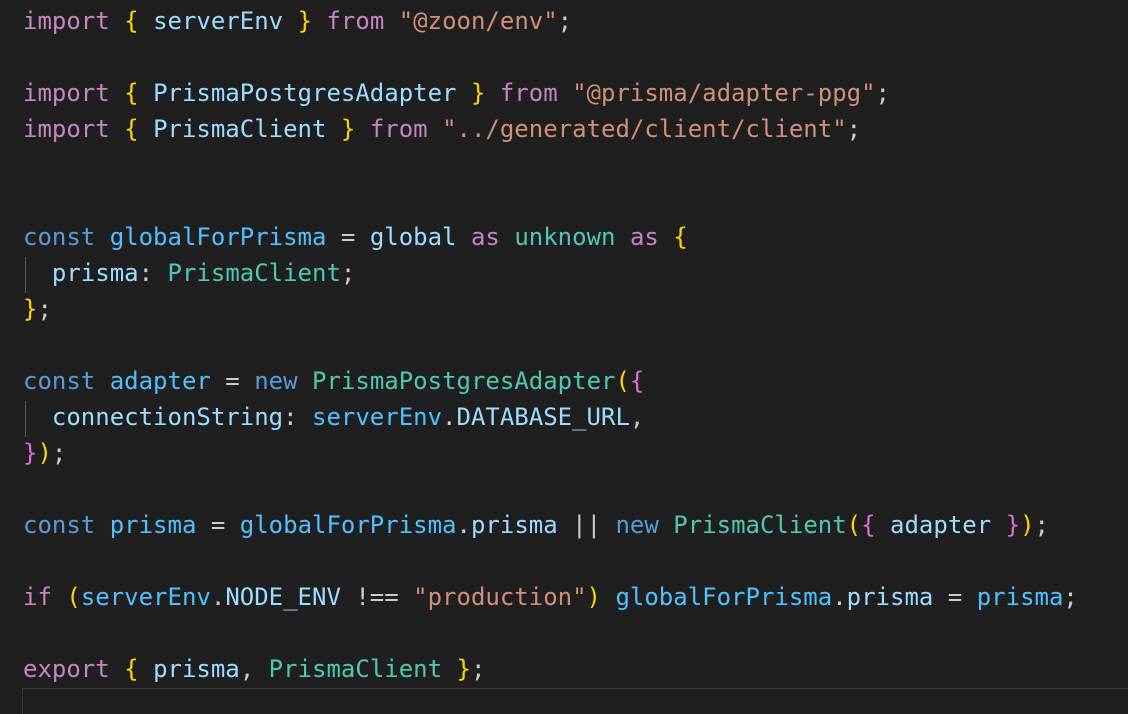 The width and height of the screenshot is (1128, 714). Describe the element at coordinates (543, 417) in the screenshot. I see `code-token: DATABASE_URL` at that location.